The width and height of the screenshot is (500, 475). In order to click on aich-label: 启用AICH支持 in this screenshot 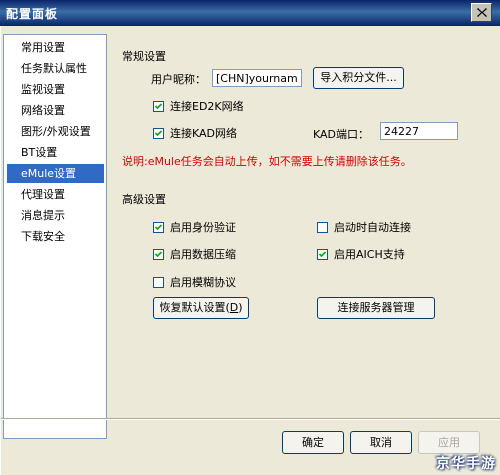, I will do `click(369, 254)`.